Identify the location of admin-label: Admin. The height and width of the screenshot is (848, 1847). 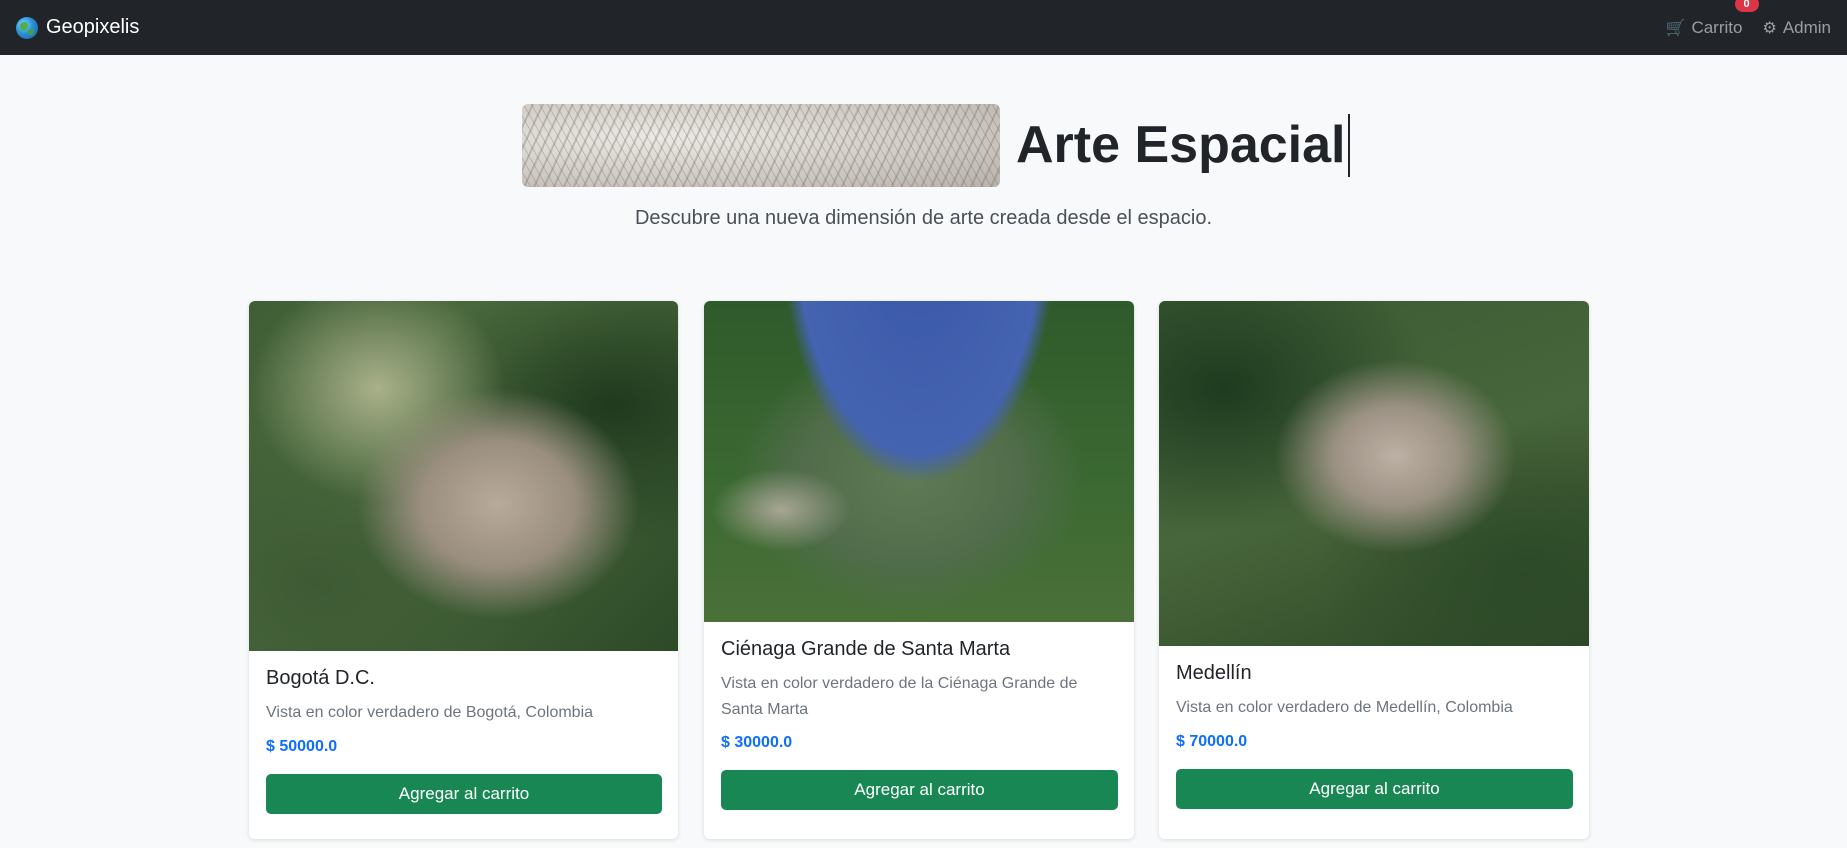
(1806, 27).